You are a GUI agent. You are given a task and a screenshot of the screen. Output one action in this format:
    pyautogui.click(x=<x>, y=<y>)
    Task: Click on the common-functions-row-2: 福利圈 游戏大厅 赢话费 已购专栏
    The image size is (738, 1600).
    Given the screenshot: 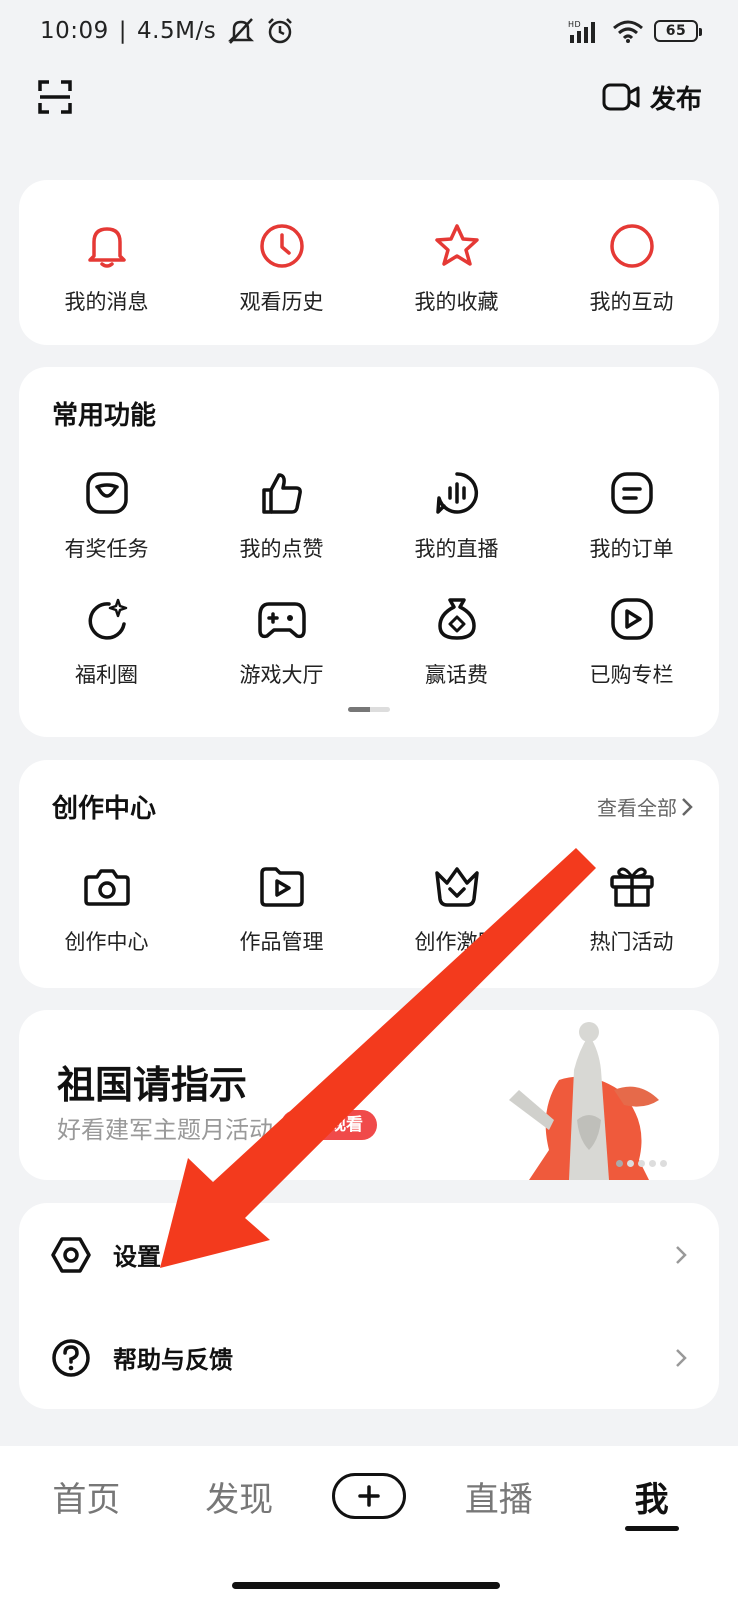 What is the action you would take?
    pyautogui.click(x=369, y=641)
    